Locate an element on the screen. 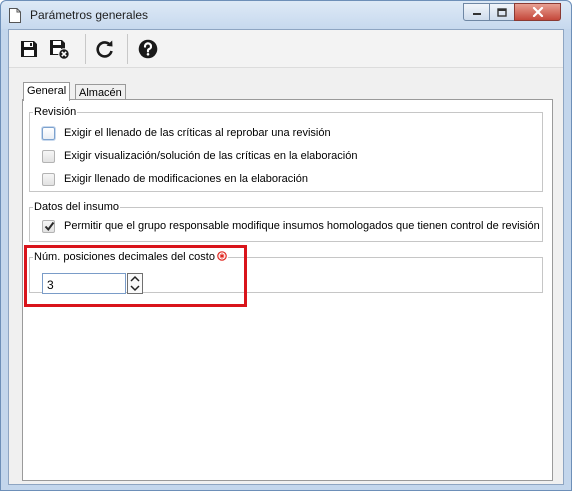 The height and width of the screenshot is (491, 572). toolbar is located at coordinates (286, 49).